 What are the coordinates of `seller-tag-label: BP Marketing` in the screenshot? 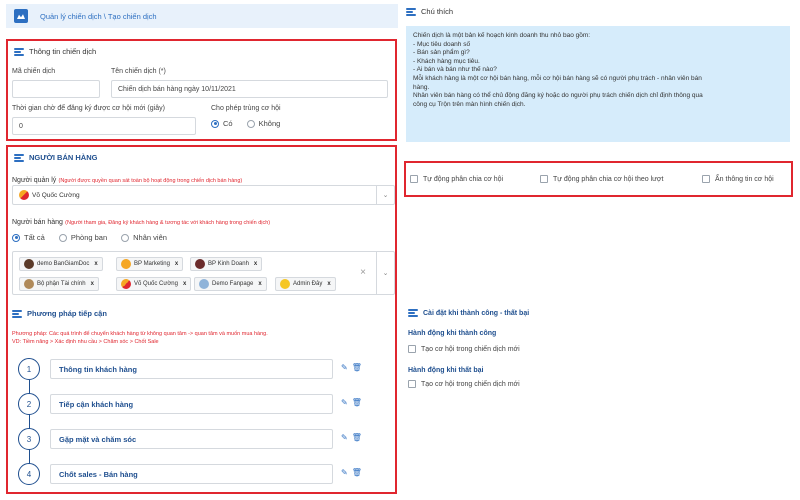 It's located at (152, 264).